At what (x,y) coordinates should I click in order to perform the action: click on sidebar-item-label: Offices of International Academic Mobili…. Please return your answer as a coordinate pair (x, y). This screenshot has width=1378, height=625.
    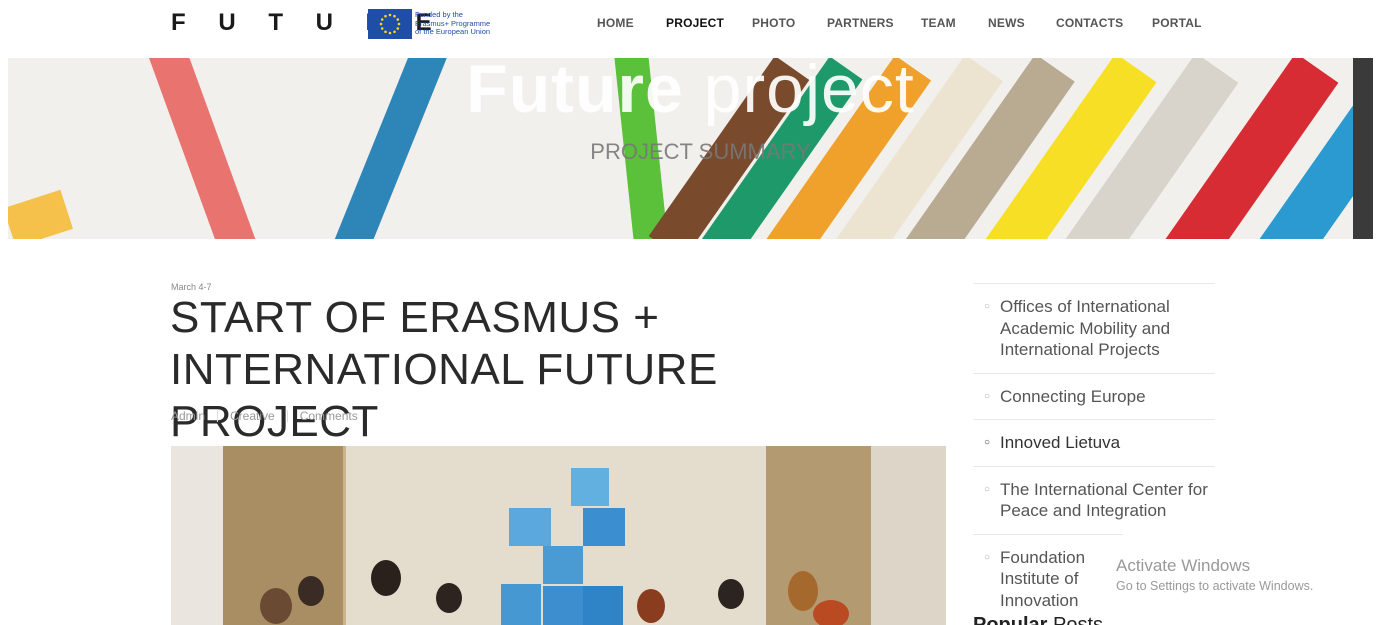
    Looking at the image, I should click on (1085, 328).